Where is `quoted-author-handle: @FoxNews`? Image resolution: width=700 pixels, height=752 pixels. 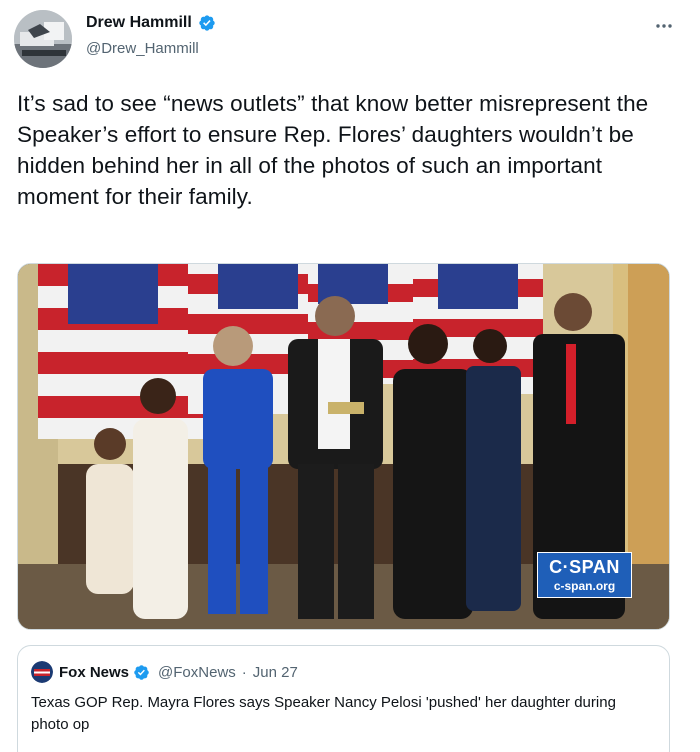
quoted-author-handle: @FoxNews is located at coordinates (197, 672).